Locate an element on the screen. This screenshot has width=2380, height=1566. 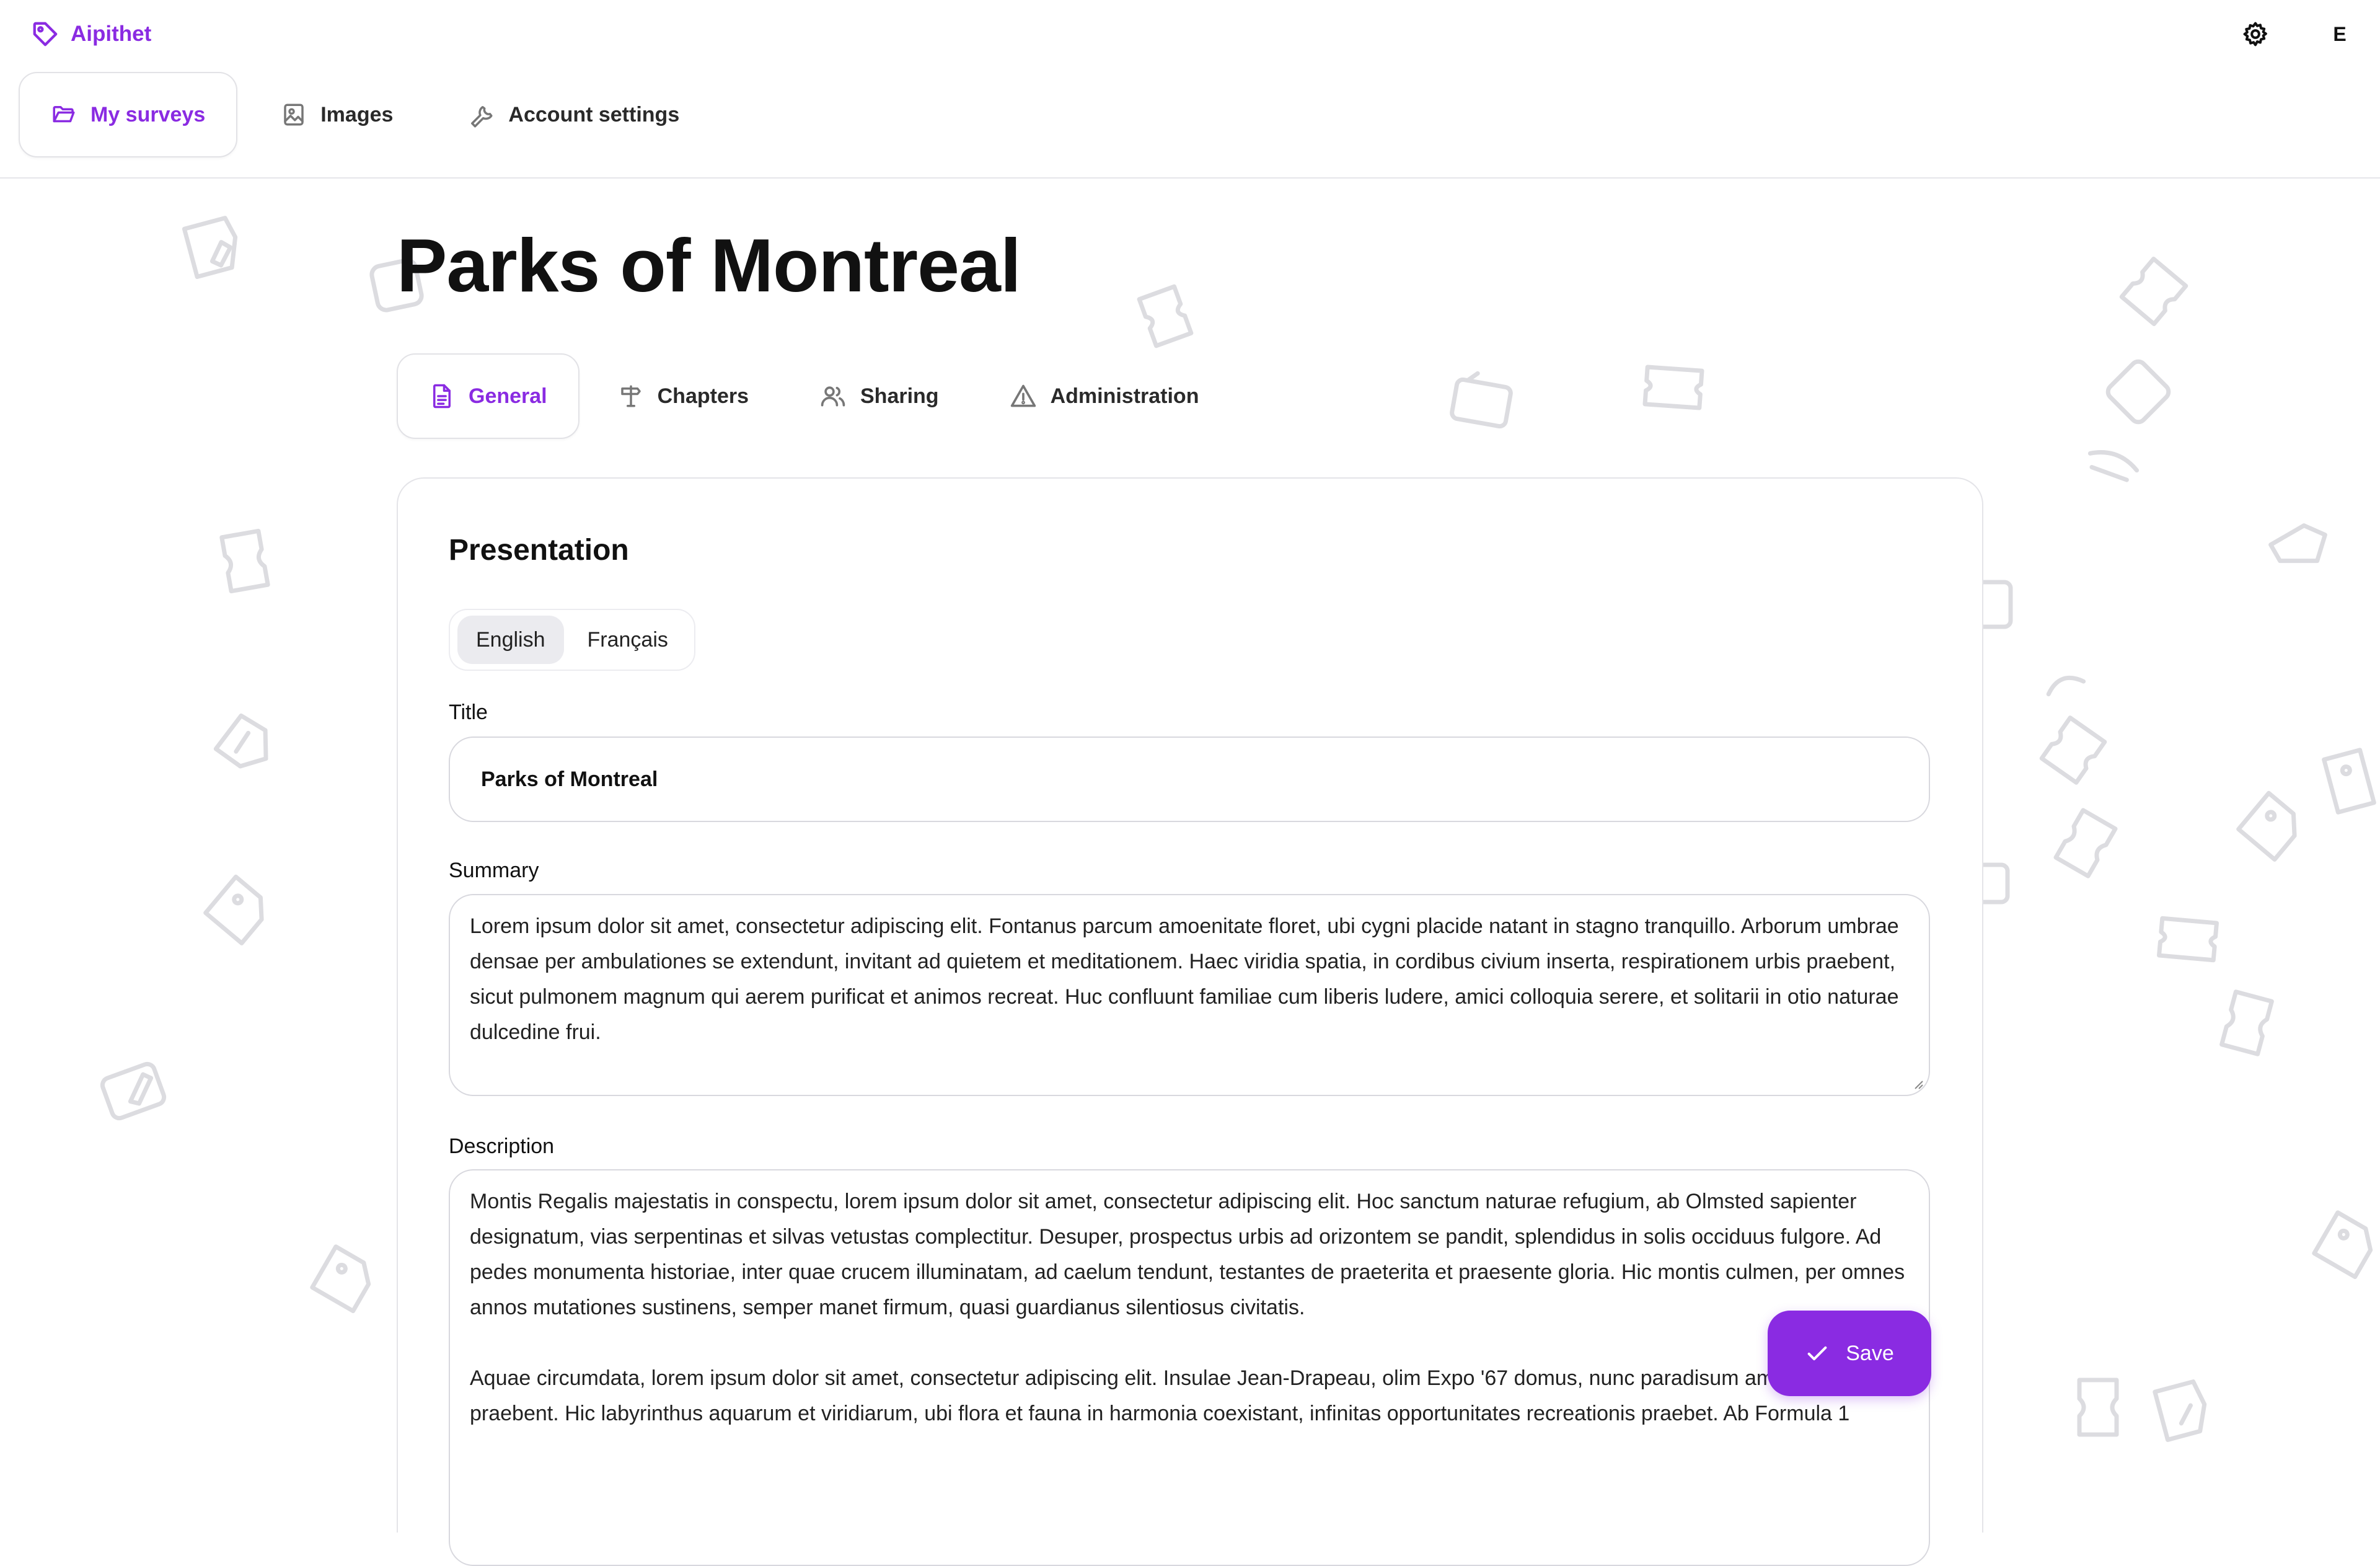
section-title: Presentation is located at coordinates (539, 550).